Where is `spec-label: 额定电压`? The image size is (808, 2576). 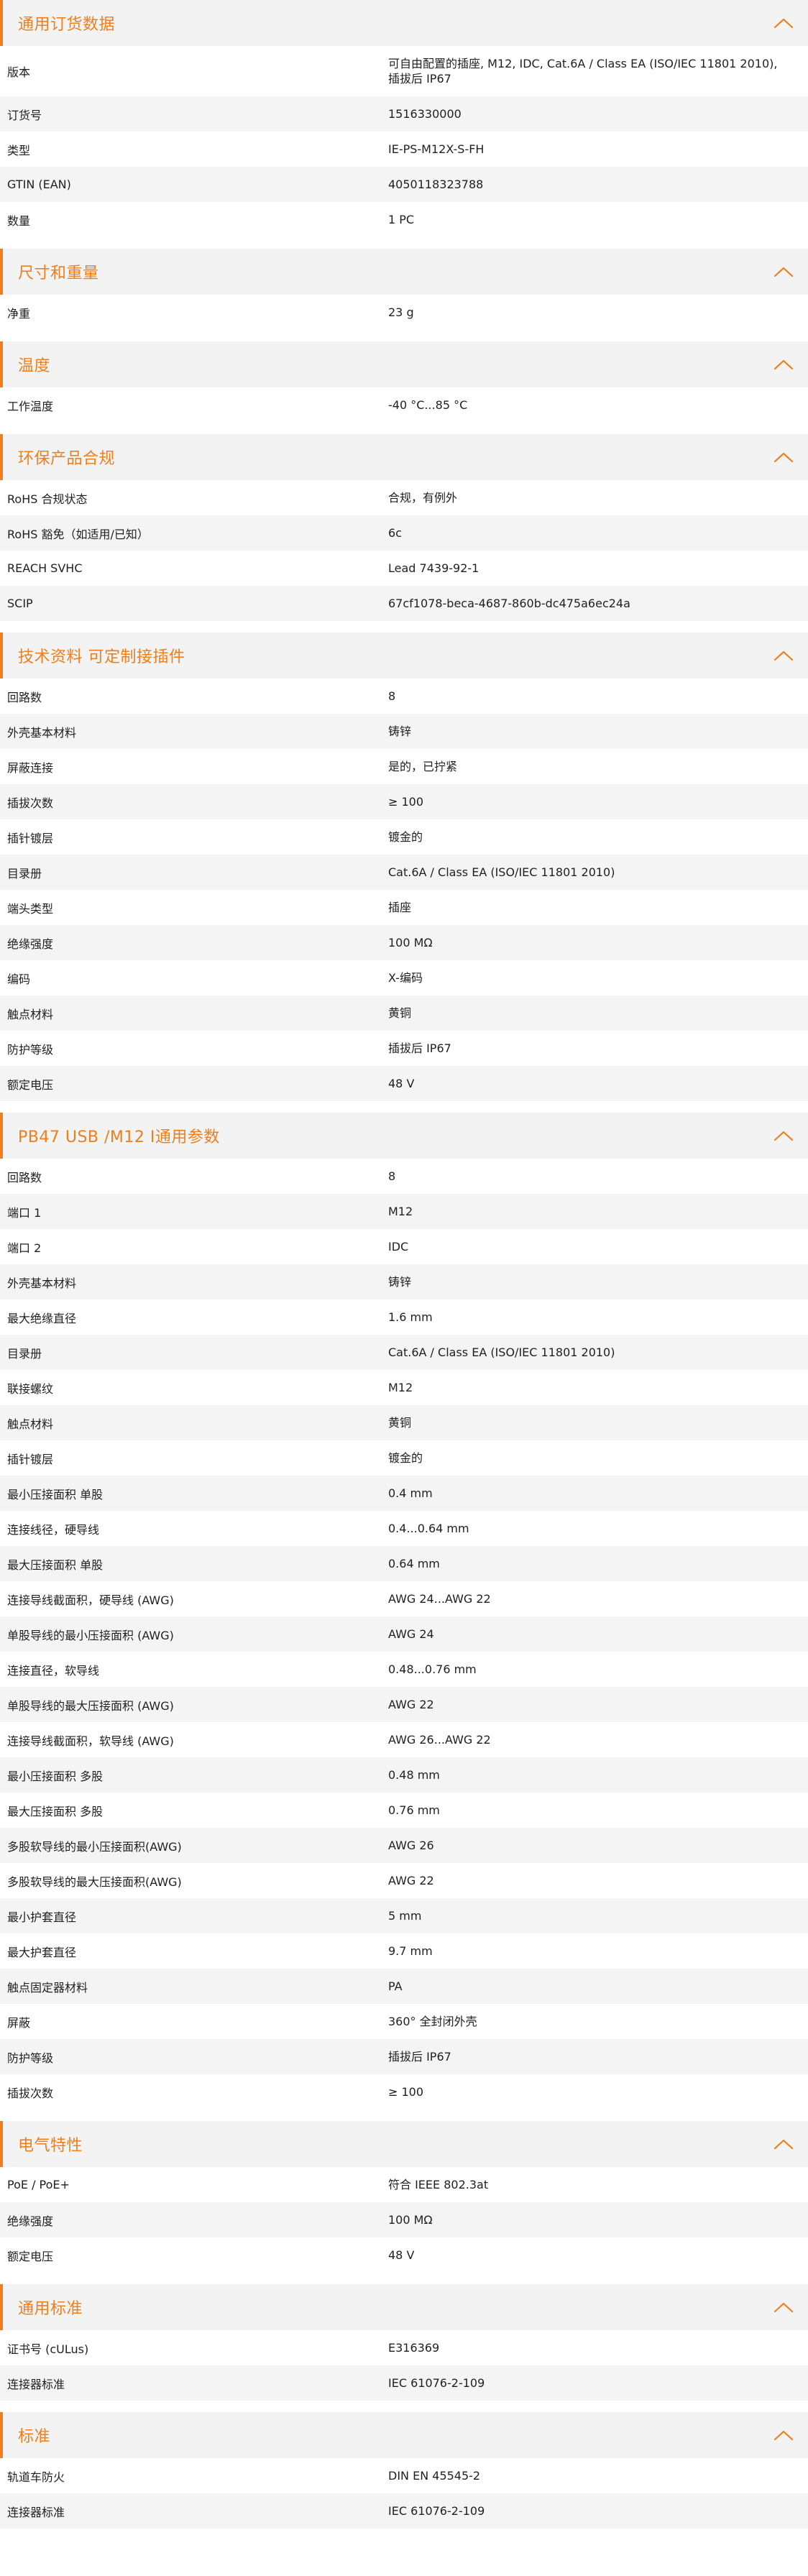 spec-label: 额定电压 is located at coordinates (30, 2256).